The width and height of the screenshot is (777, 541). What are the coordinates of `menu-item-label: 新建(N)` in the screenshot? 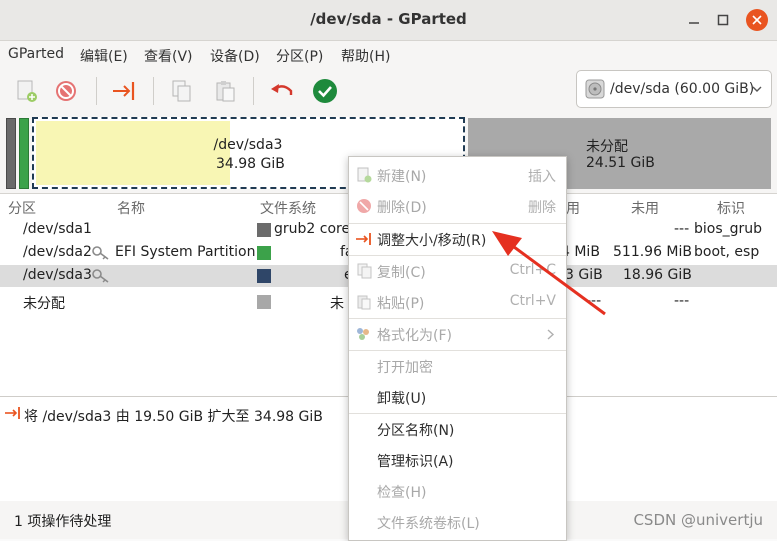 It's located at (402, 177).